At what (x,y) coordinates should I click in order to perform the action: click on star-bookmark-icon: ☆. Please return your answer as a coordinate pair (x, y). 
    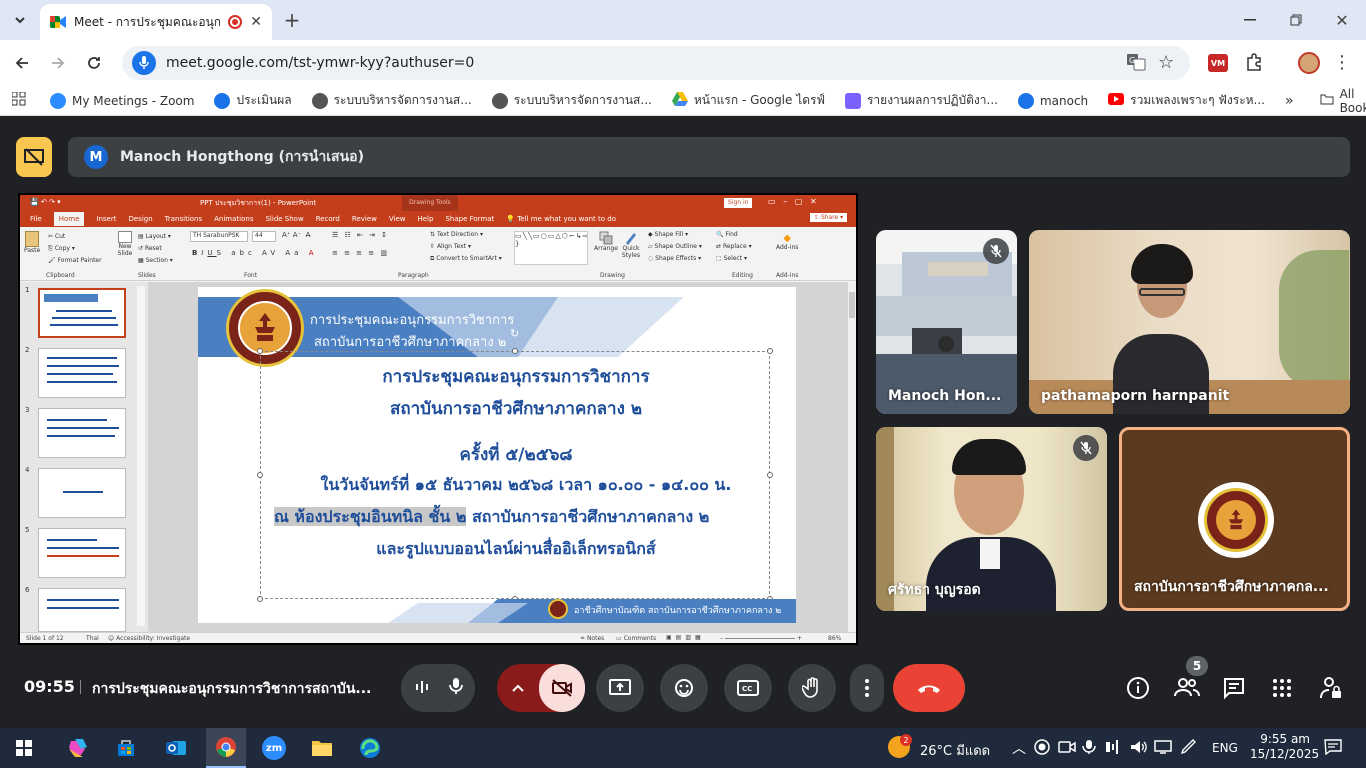
    Looking at the image, I should click on (1166, 62).